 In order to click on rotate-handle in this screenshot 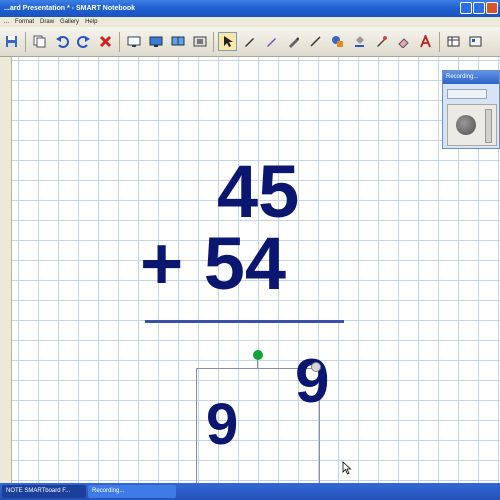, I will do `click(258, 355)`.